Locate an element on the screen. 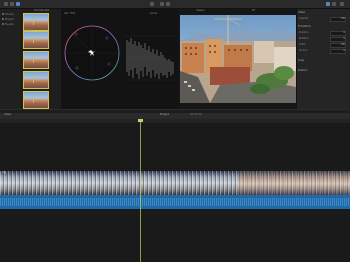 This screenshot has width=350, height=262. waveform-scope is located at coordinates (150, 58).